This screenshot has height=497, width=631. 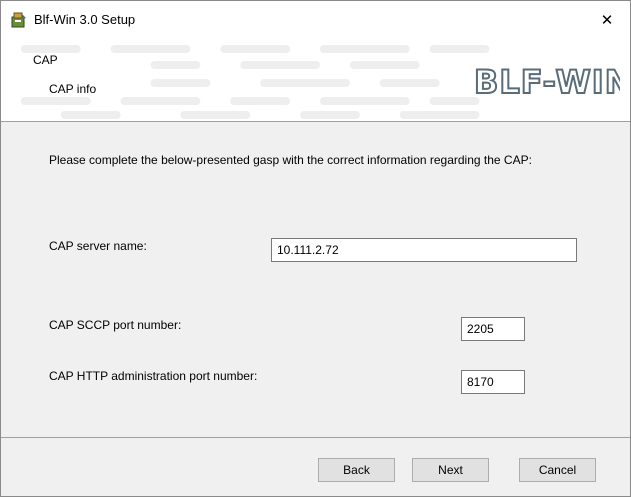 I want to click on title-bar: Blf-Win 3.0 Setup ✕, so click(x=315, y=20).